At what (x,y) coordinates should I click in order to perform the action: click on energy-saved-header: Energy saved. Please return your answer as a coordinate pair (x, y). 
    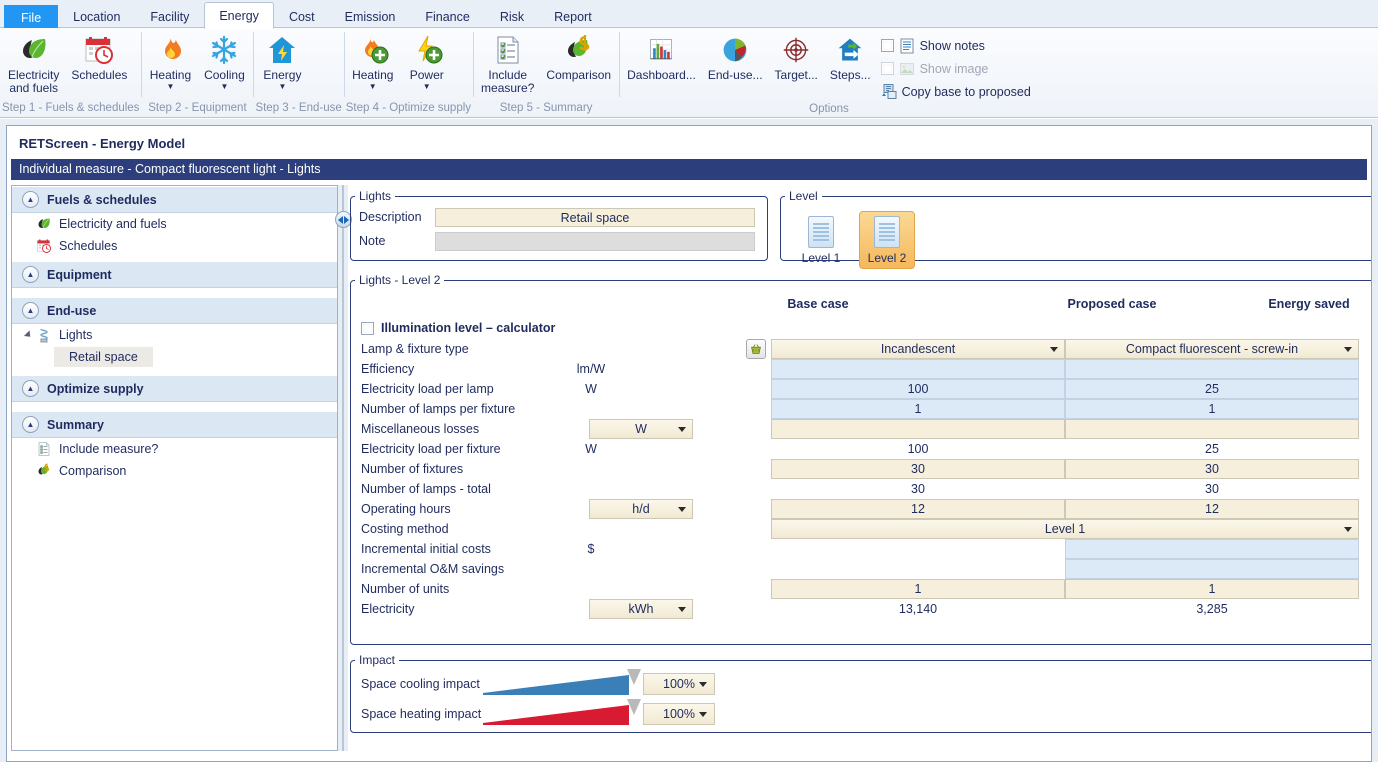
    Looking at the image, I should click on (1309, 304).